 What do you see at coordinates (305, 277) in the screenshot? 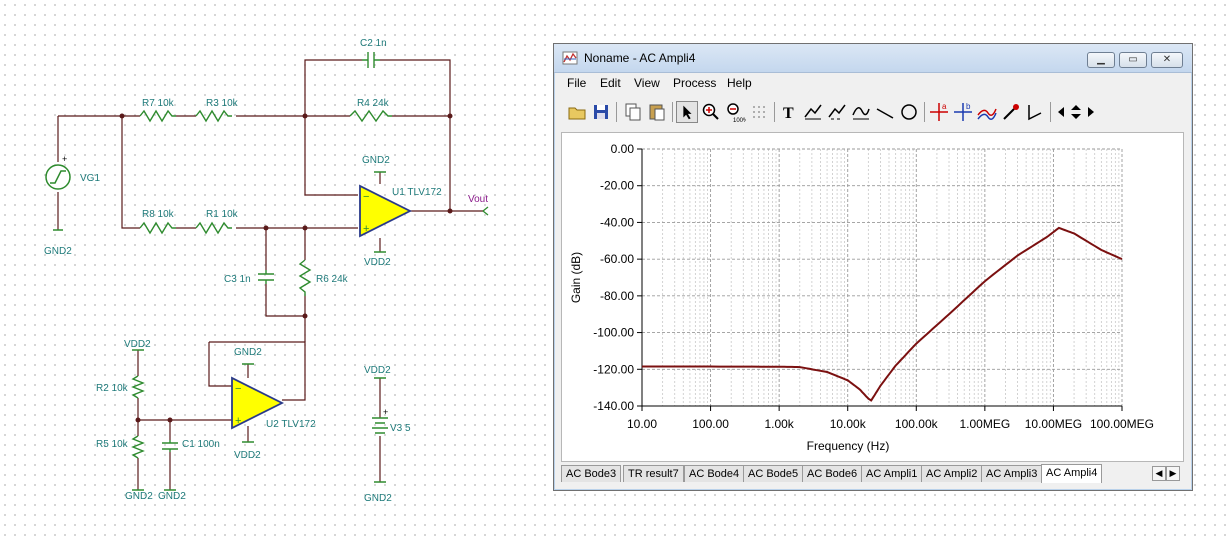
I see `r6-symbol` at bounding box center [305, 277].